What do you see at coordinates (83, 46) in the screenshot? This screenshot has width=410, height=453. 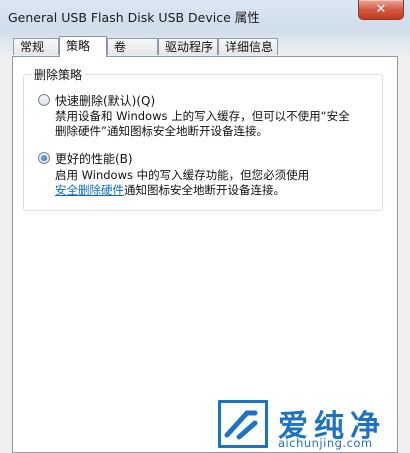 I see `tab-policies: 策略` at bounding box center [83, 46].